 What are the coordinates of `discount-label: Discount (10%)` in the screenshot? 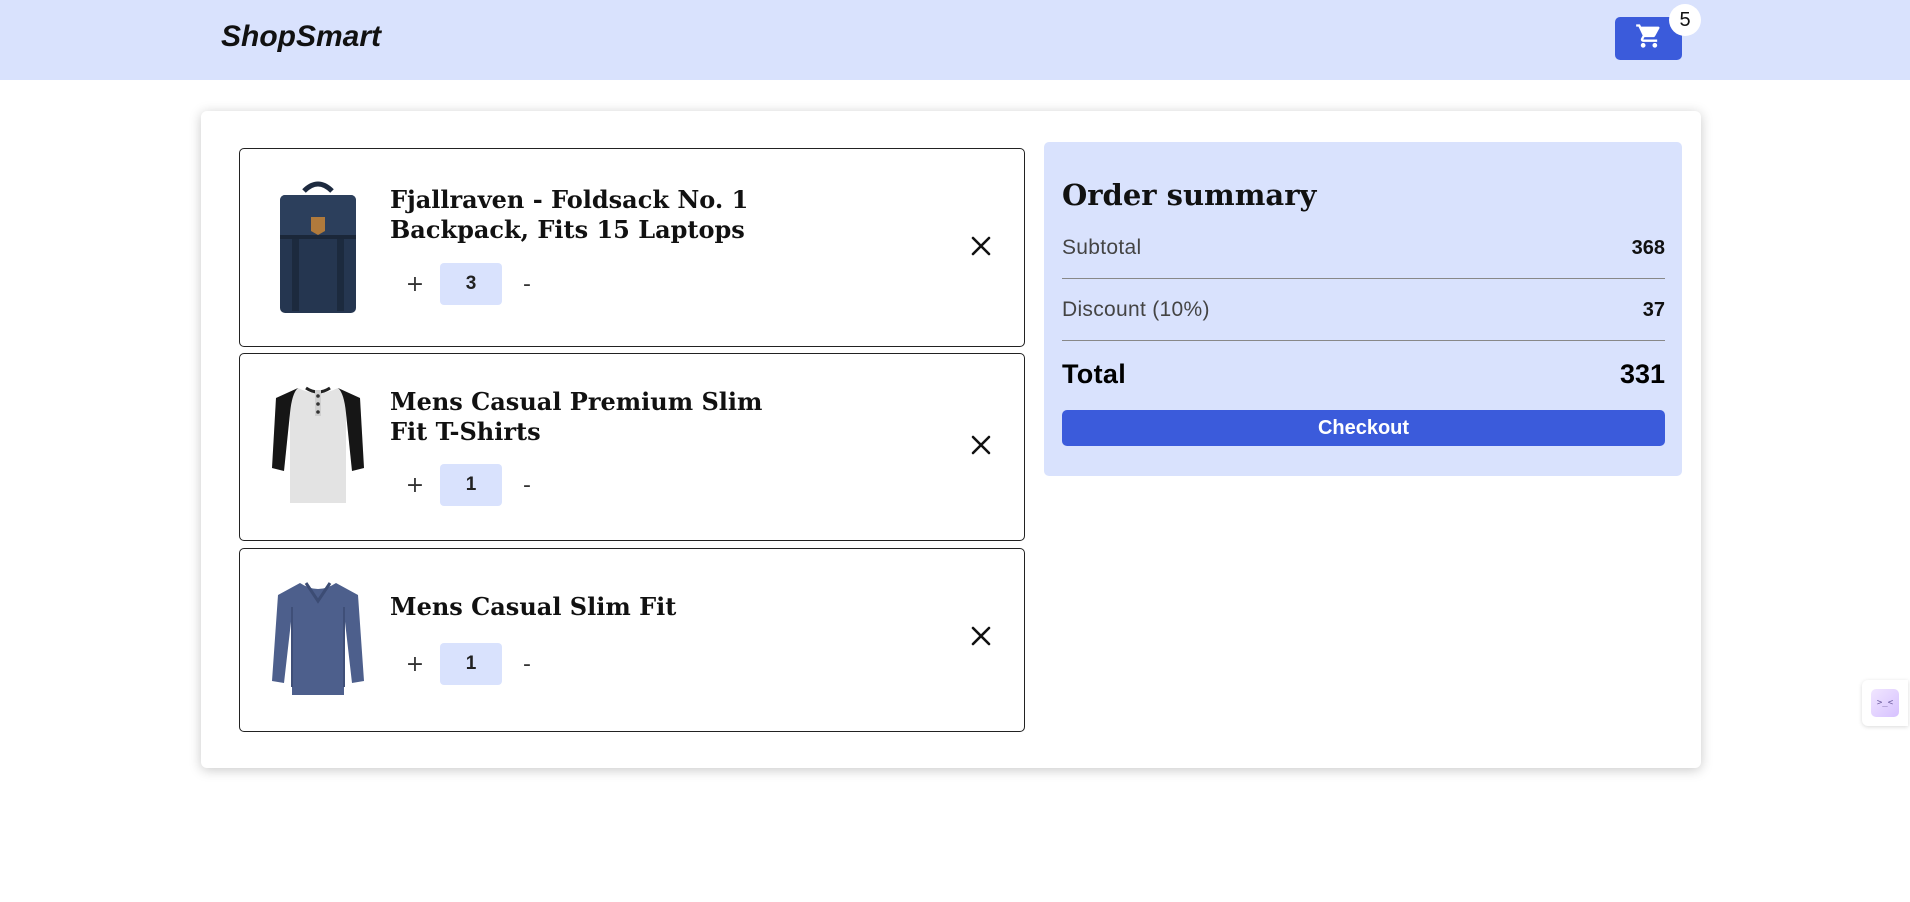 It's located at (1136, 309).